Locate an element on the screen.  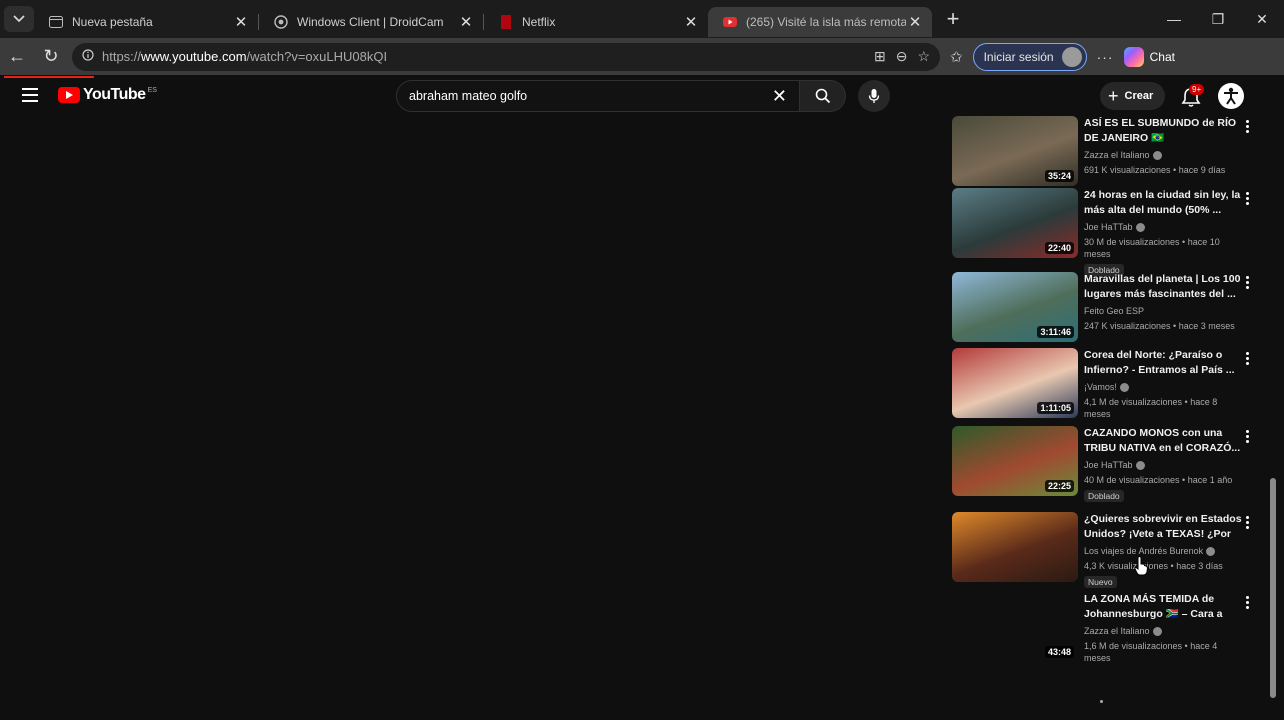
video-duration: 43:48 is located at coordinates (1059, 652).